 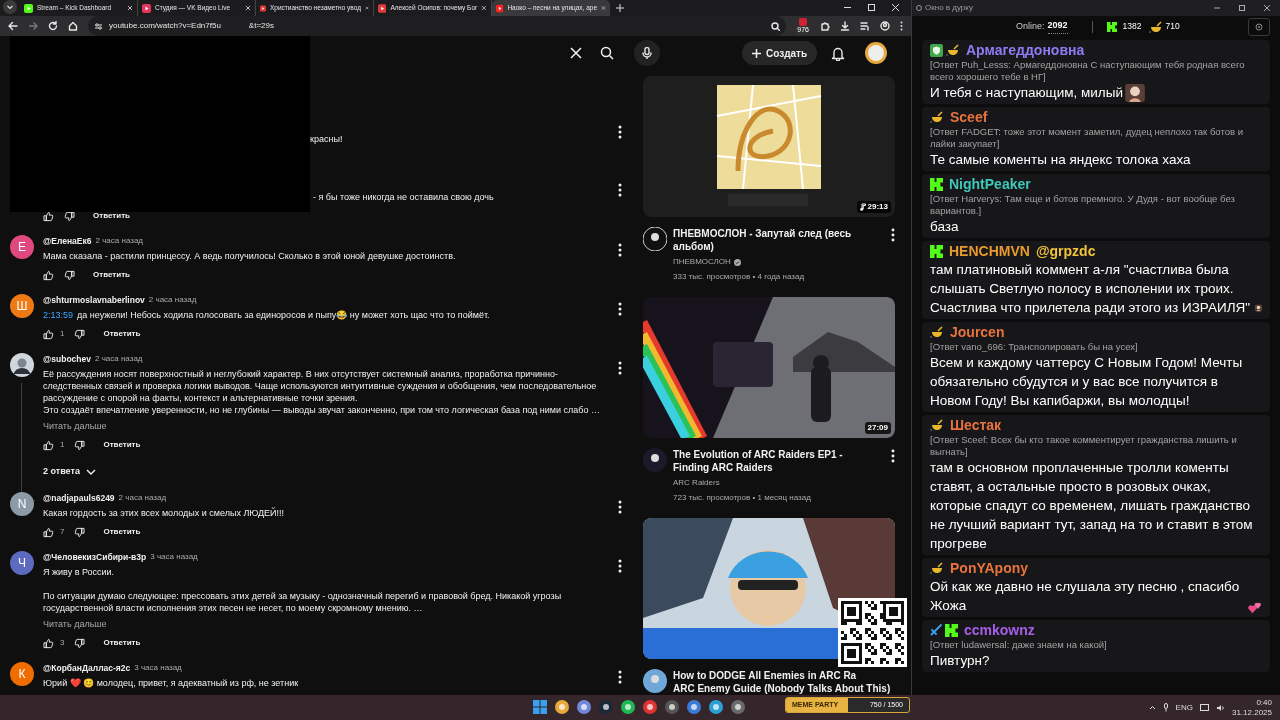 What do you see at coordinates (838, 53) in the screenshot?
I see `bell-icon` at bounding box center [838, 53].